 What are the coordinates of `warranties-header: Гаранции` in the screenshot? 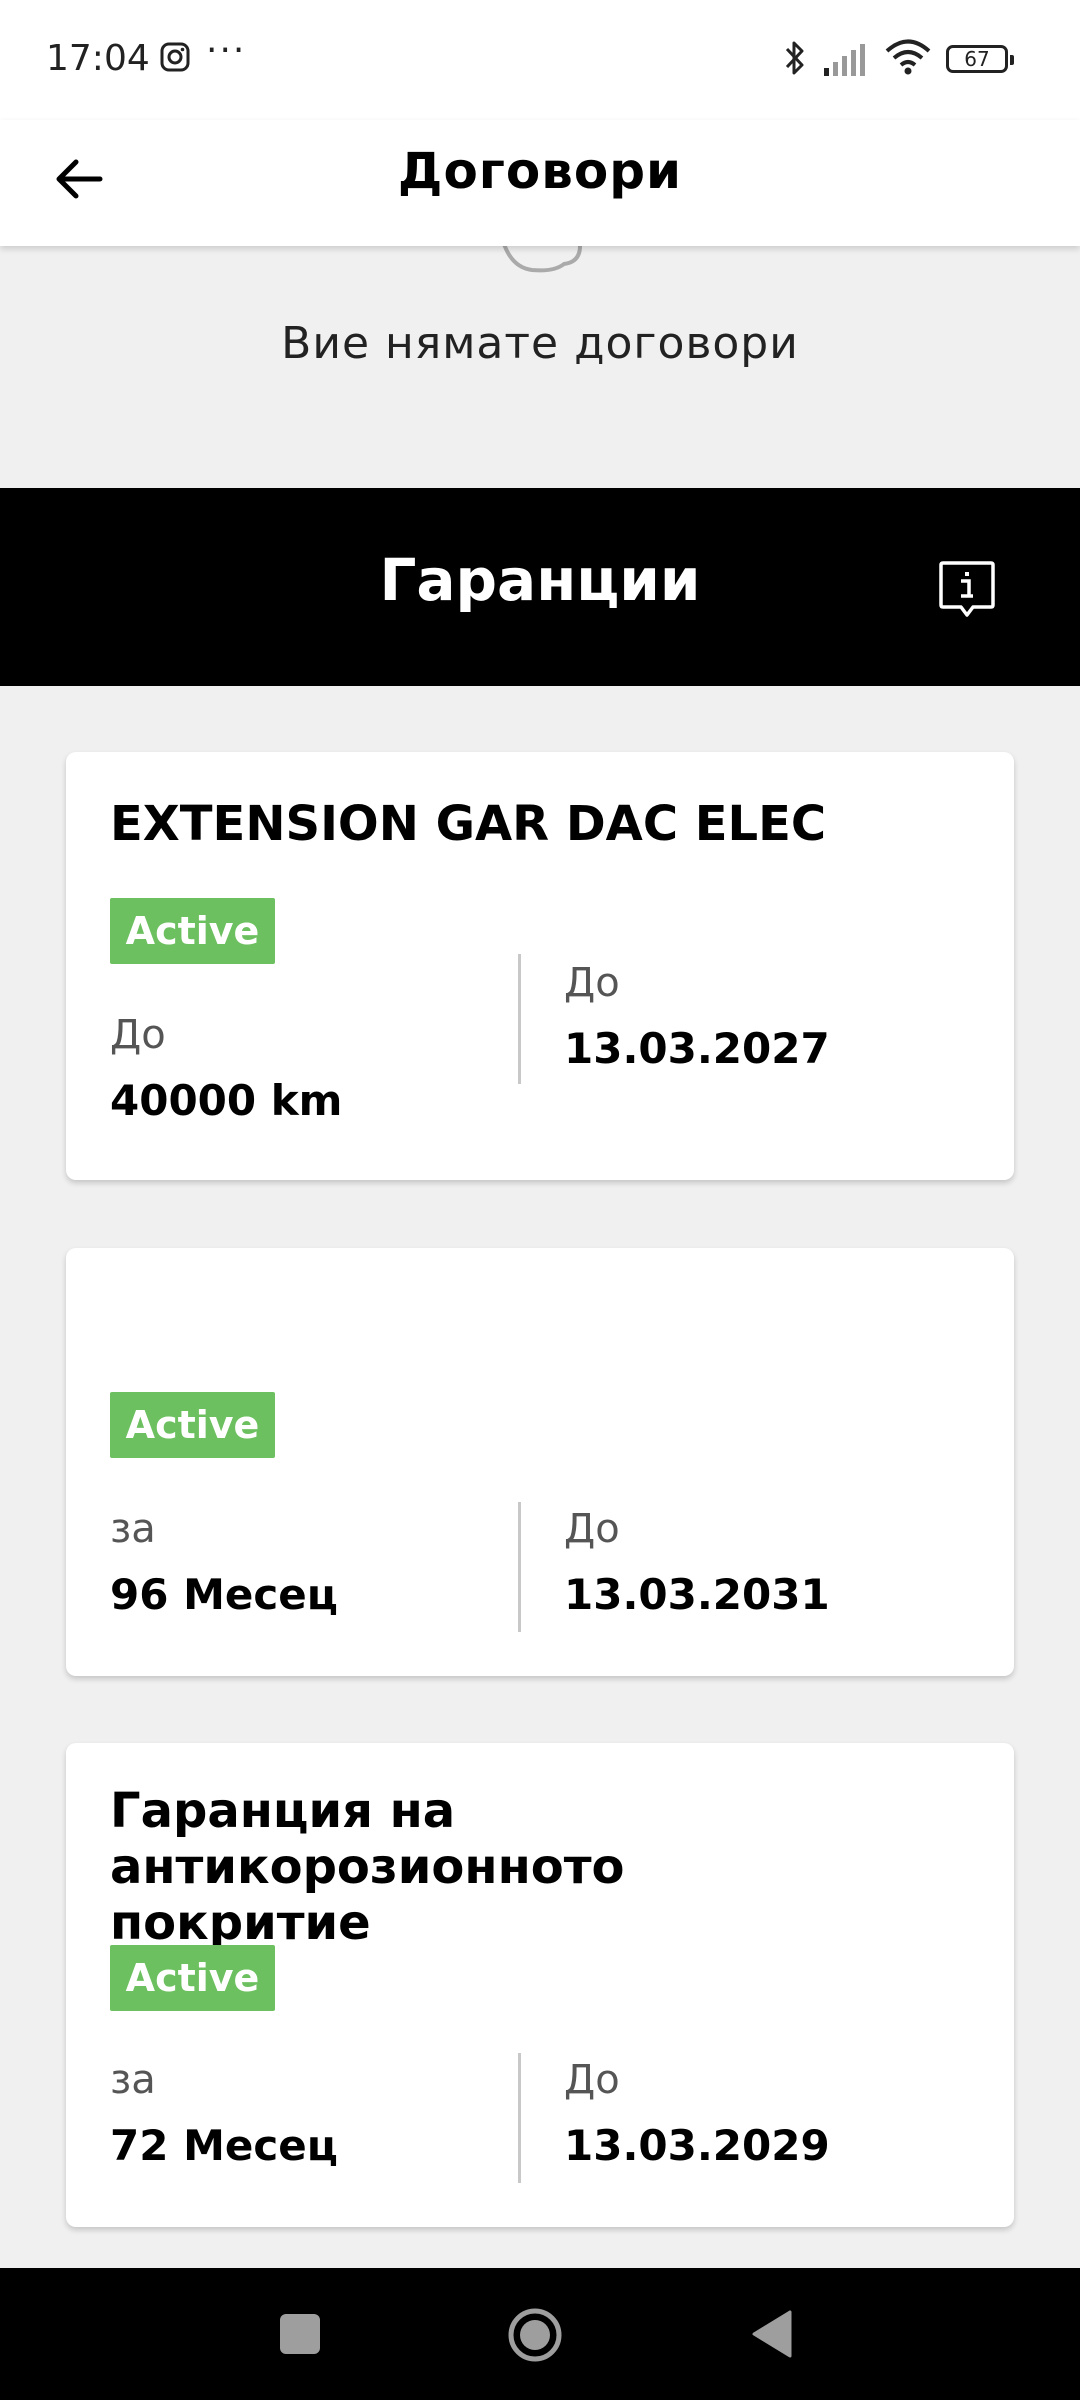 It's located at (540, 587).